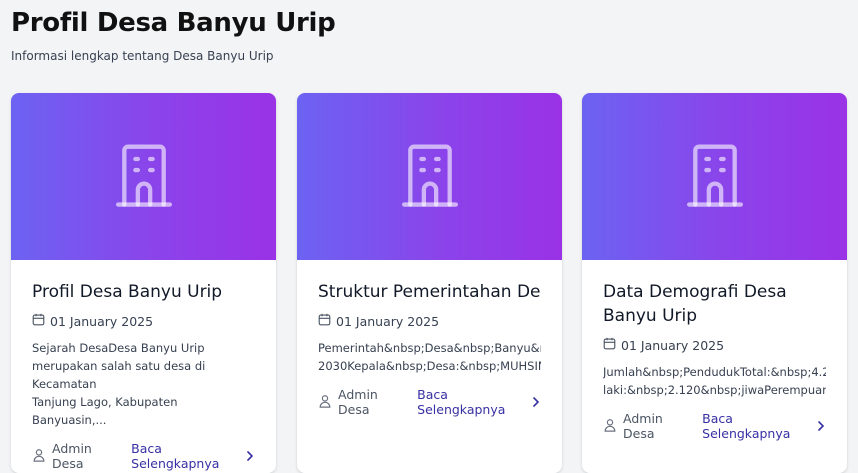 The image size is (858, 473). Describe the element at coordinates (714, 294) in the screenshot. I see `card-title: Data Demografi Desa Banyu Urip` at that location.